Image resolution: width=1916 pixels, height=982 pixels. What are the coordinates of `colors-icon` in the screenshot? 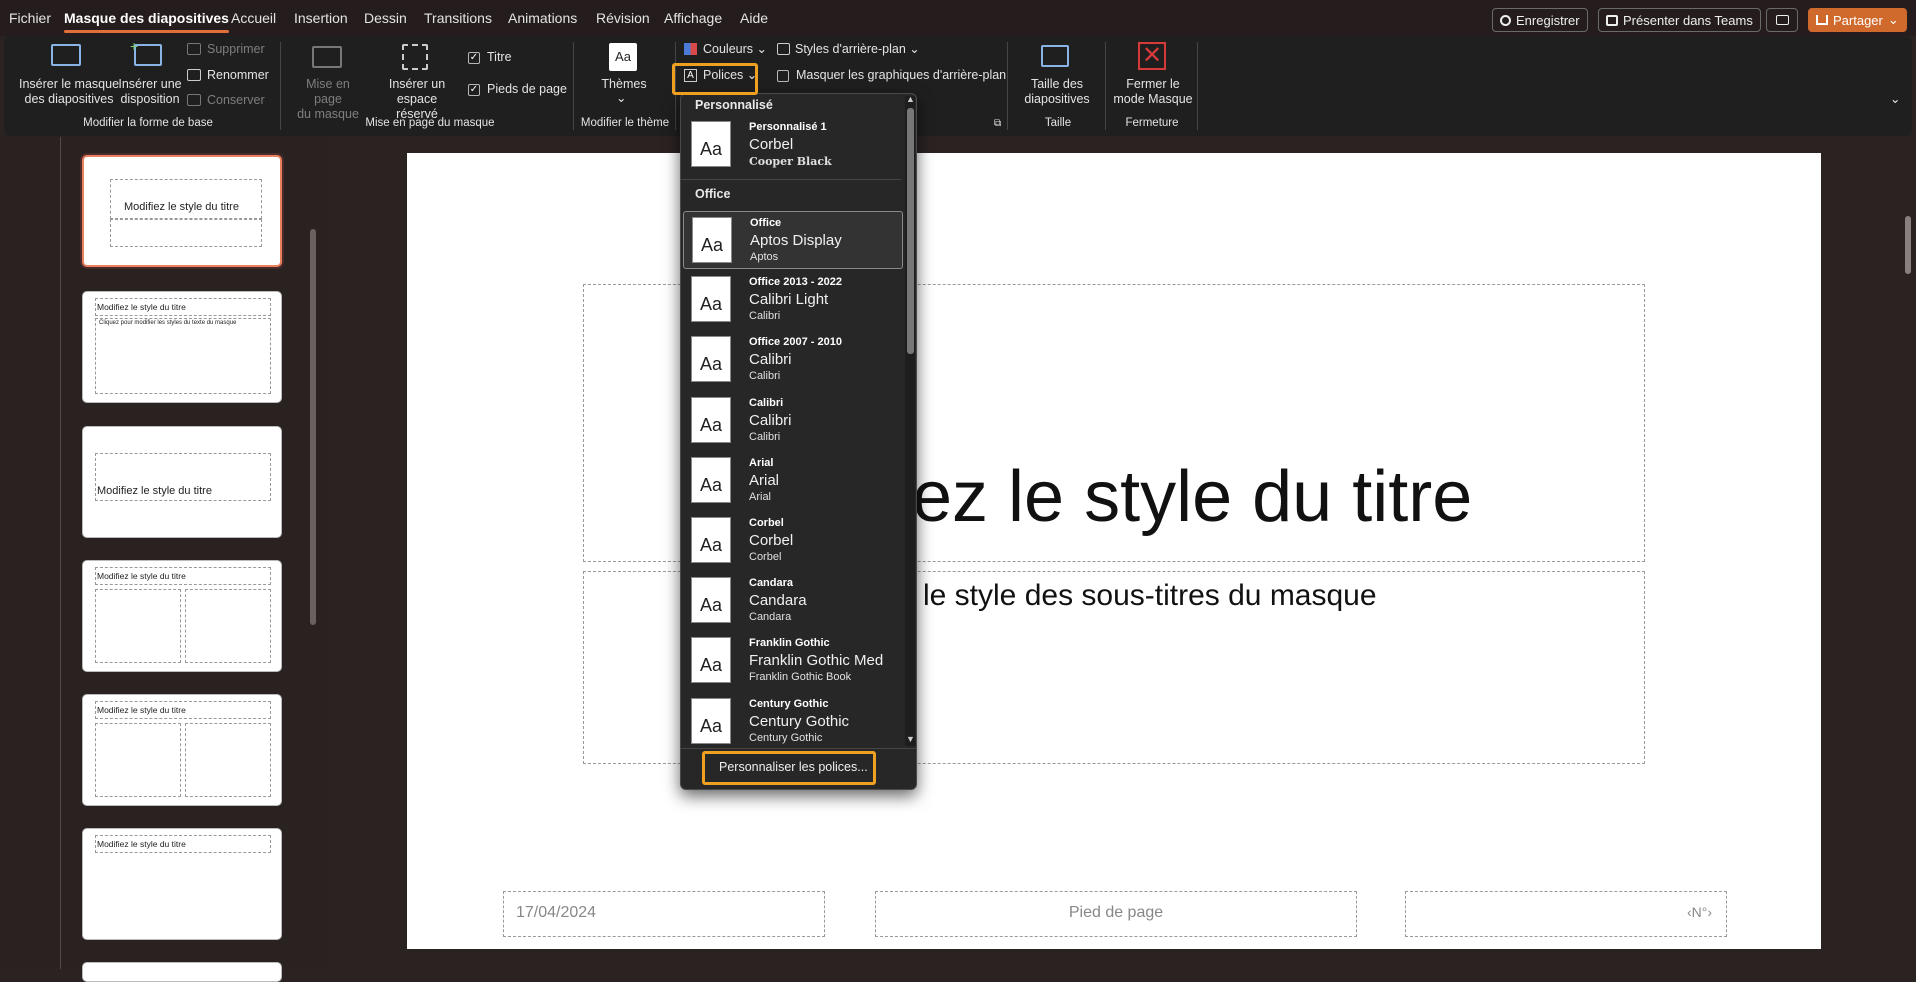 It's located at (690, 49).